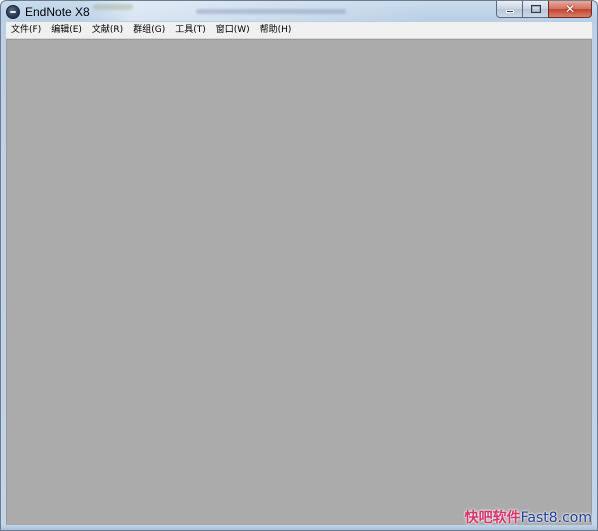  I want to click on minimize-button, so click(509, 9).